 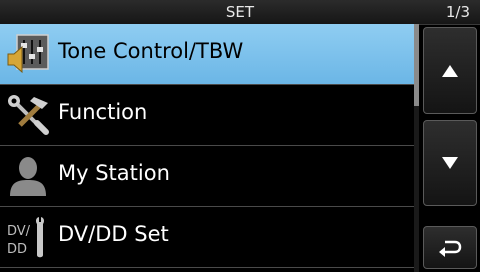 I want to click on scroll-up-button, so click(x=450, y=70).